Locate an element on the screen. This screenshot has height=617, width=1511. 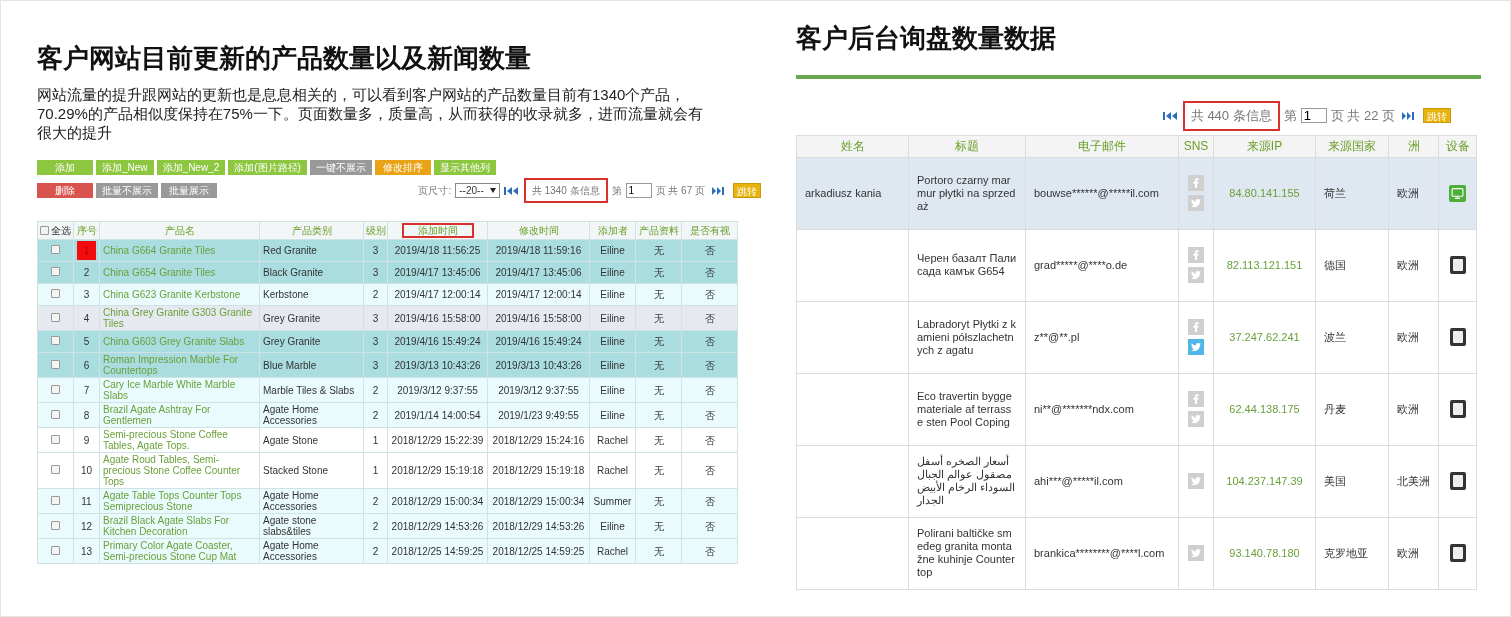
modified-time-cell: 2019/3/12 9:37:55 is located at coordinates (538, 390).